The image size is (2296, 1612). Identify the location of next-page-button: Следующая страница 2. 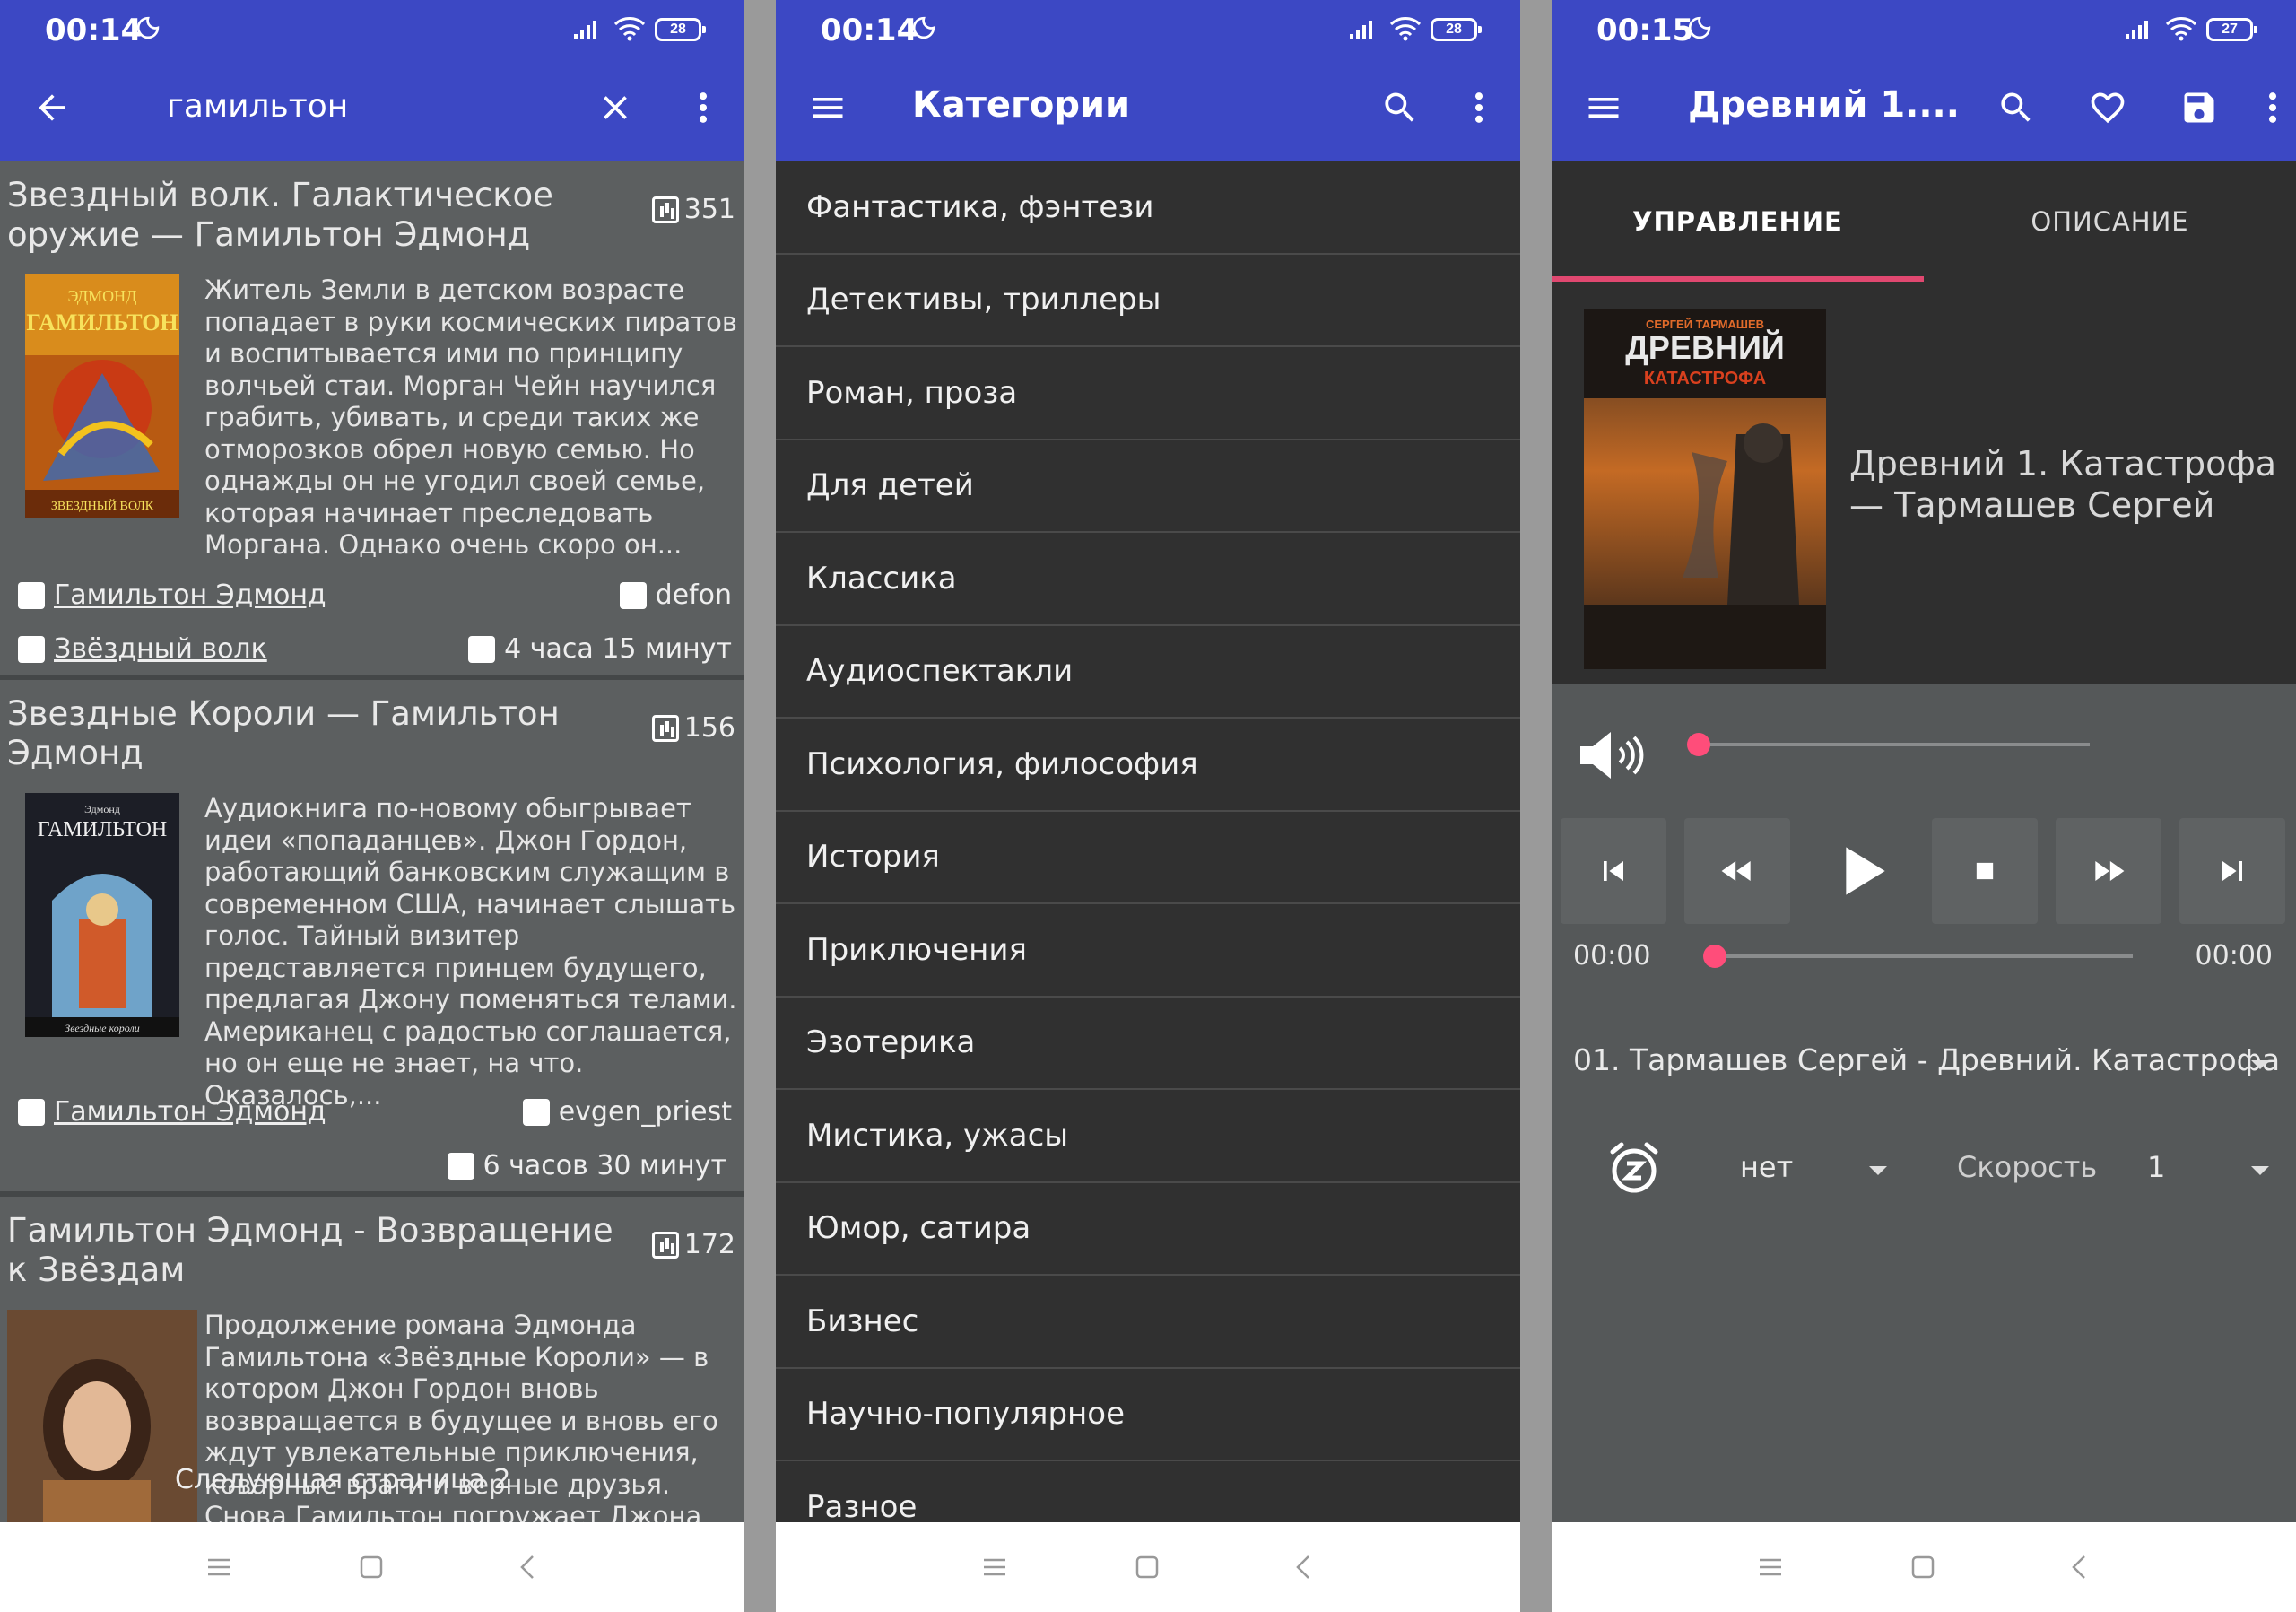
(343, 1479).